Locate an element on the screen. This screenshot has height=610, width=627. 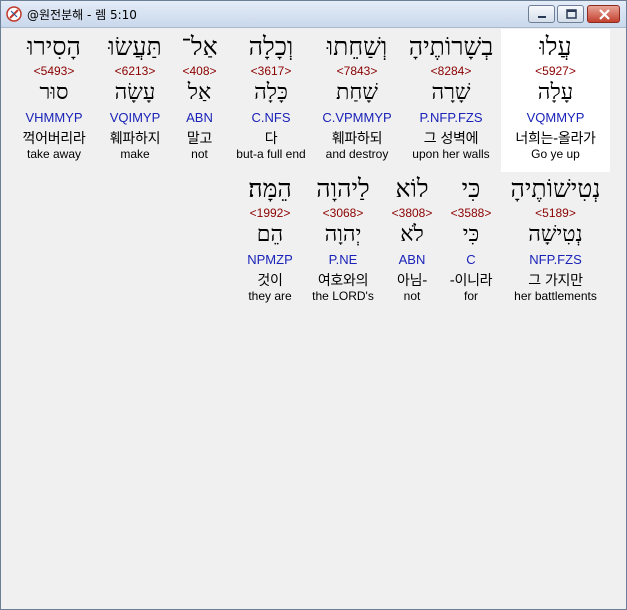
lemma: שָׁחַת is located at coordinates (356, 92).